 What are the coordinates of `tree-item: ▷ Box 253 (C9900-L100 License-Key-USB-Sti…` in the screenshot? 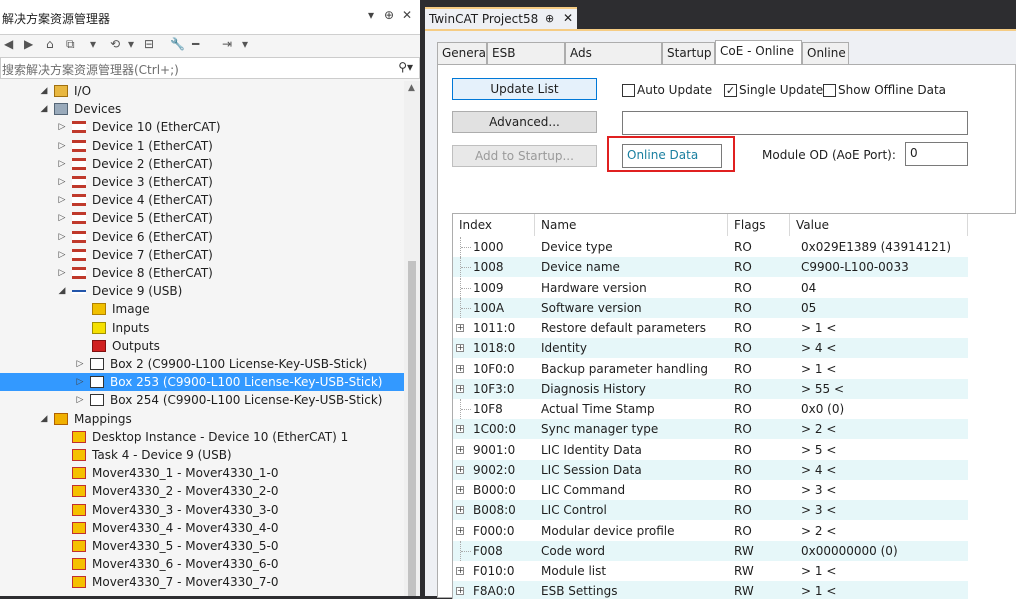 It's located at (202, 382).